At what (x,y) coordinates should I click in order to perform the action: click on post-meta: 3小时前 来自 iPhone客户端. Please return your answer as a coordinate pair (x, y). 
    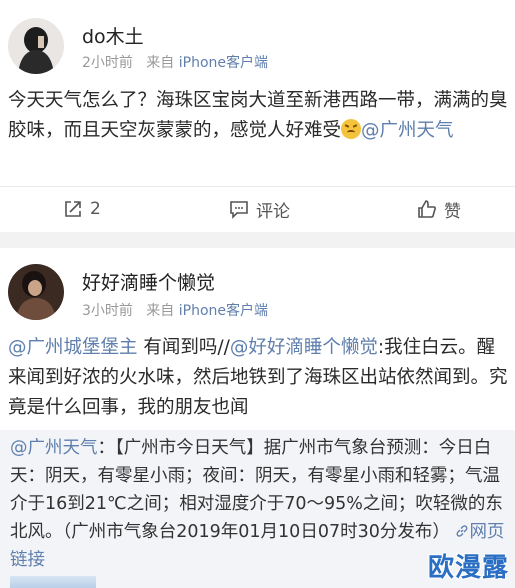
    Looking at the image, I should click on (175, 310).